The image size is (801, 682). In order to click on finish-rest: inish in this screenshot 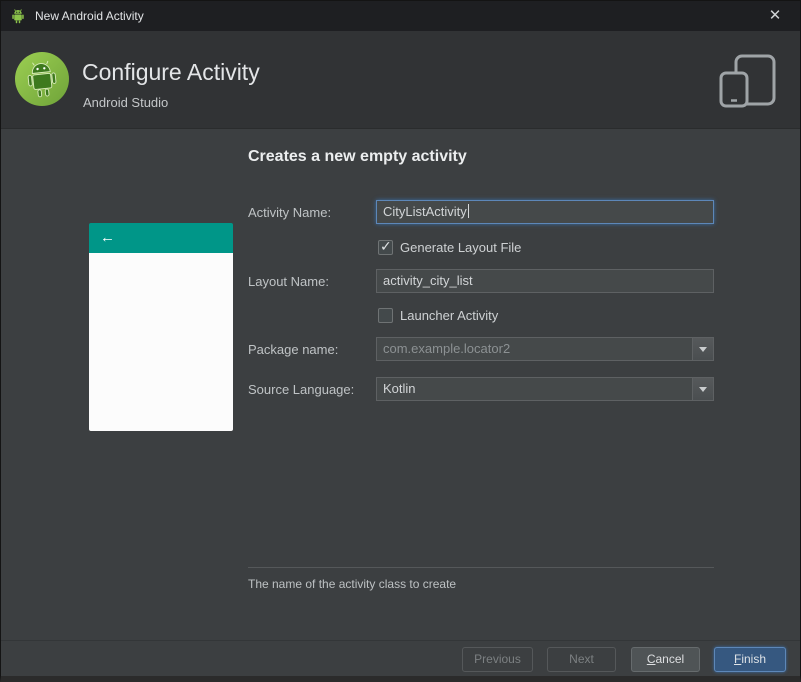, I will do `click(754, 659)`.